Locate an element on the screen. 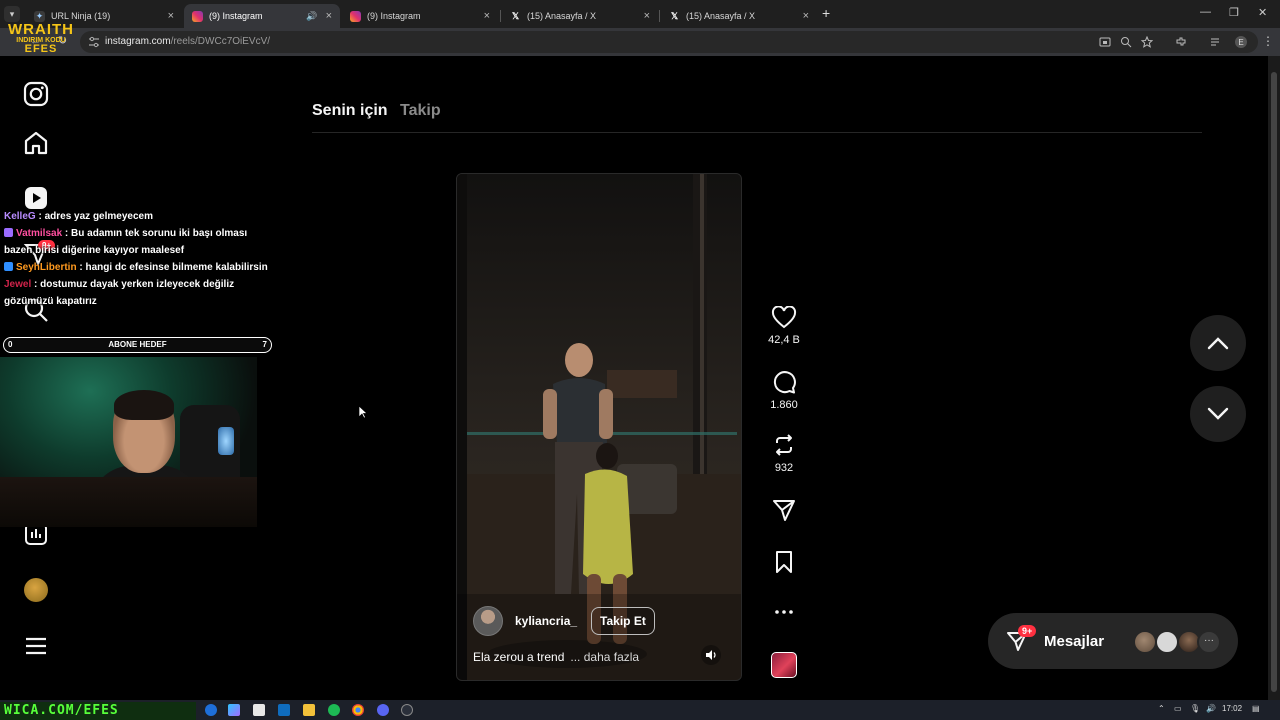 This screenshot has width=1280, height=720. like-count: 42,4 B is located at coordinates (784, 340).